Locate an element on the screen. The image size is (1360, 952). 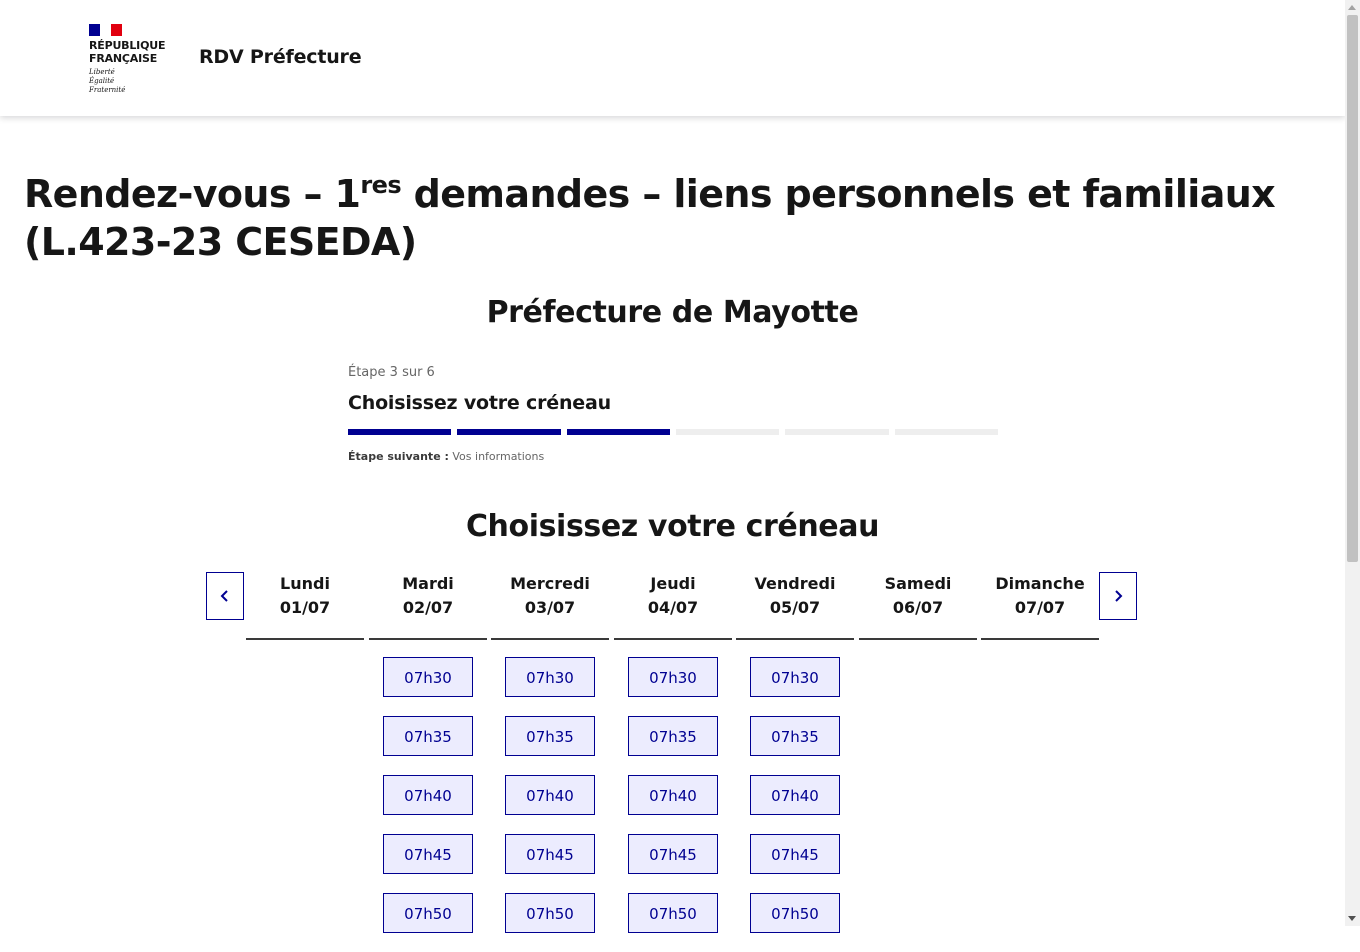
day-date: 05/07 is located at coordinates (795, 607).